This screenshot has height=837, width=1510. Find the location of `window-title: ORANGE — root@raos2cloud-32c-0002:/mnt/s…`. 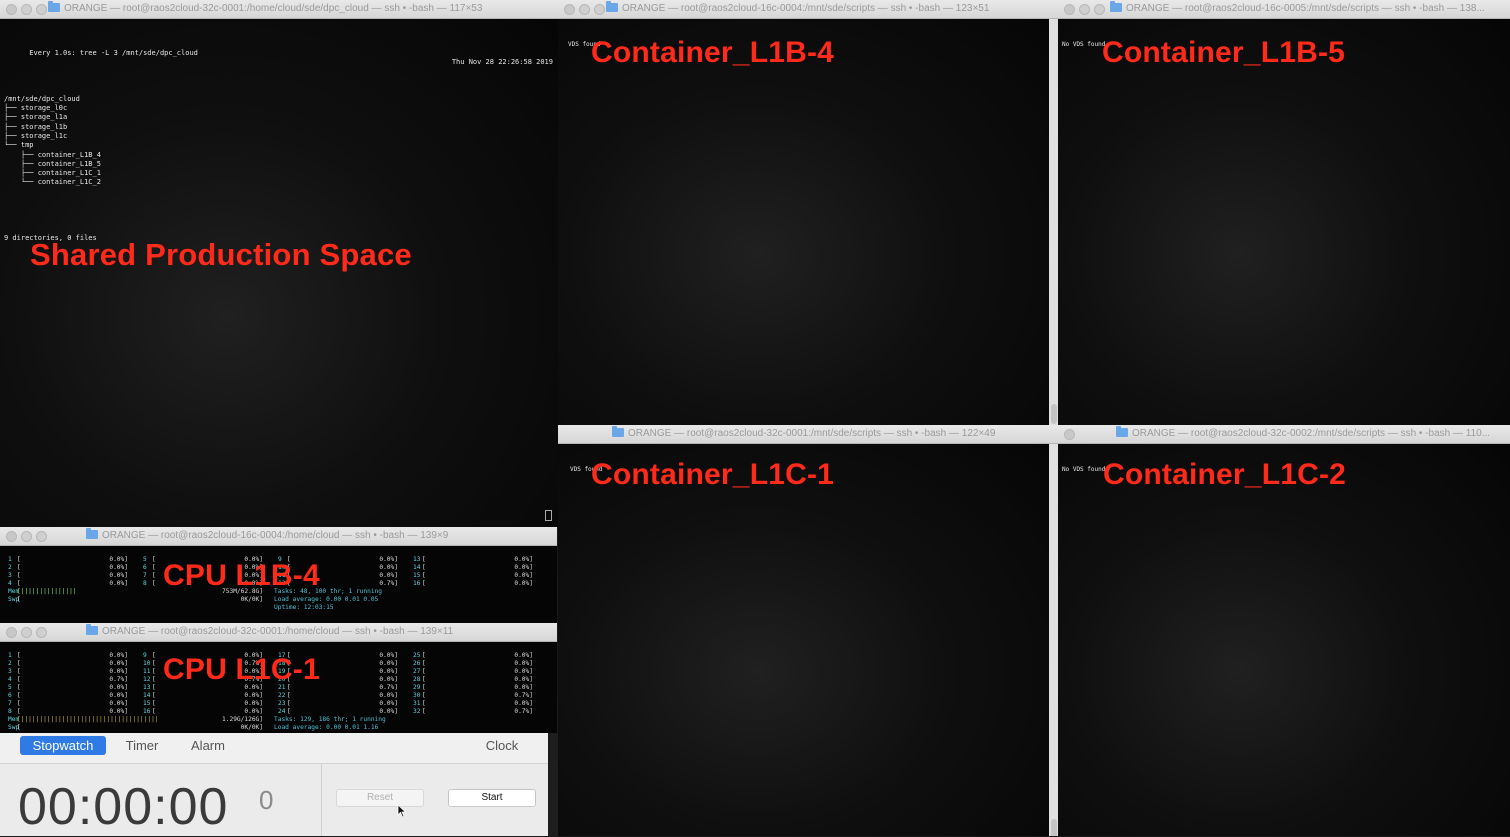

window-title: ORANGE — root@raos2cloud-32c-0002:/mnt/s… is located at coordinates (1311, 433).